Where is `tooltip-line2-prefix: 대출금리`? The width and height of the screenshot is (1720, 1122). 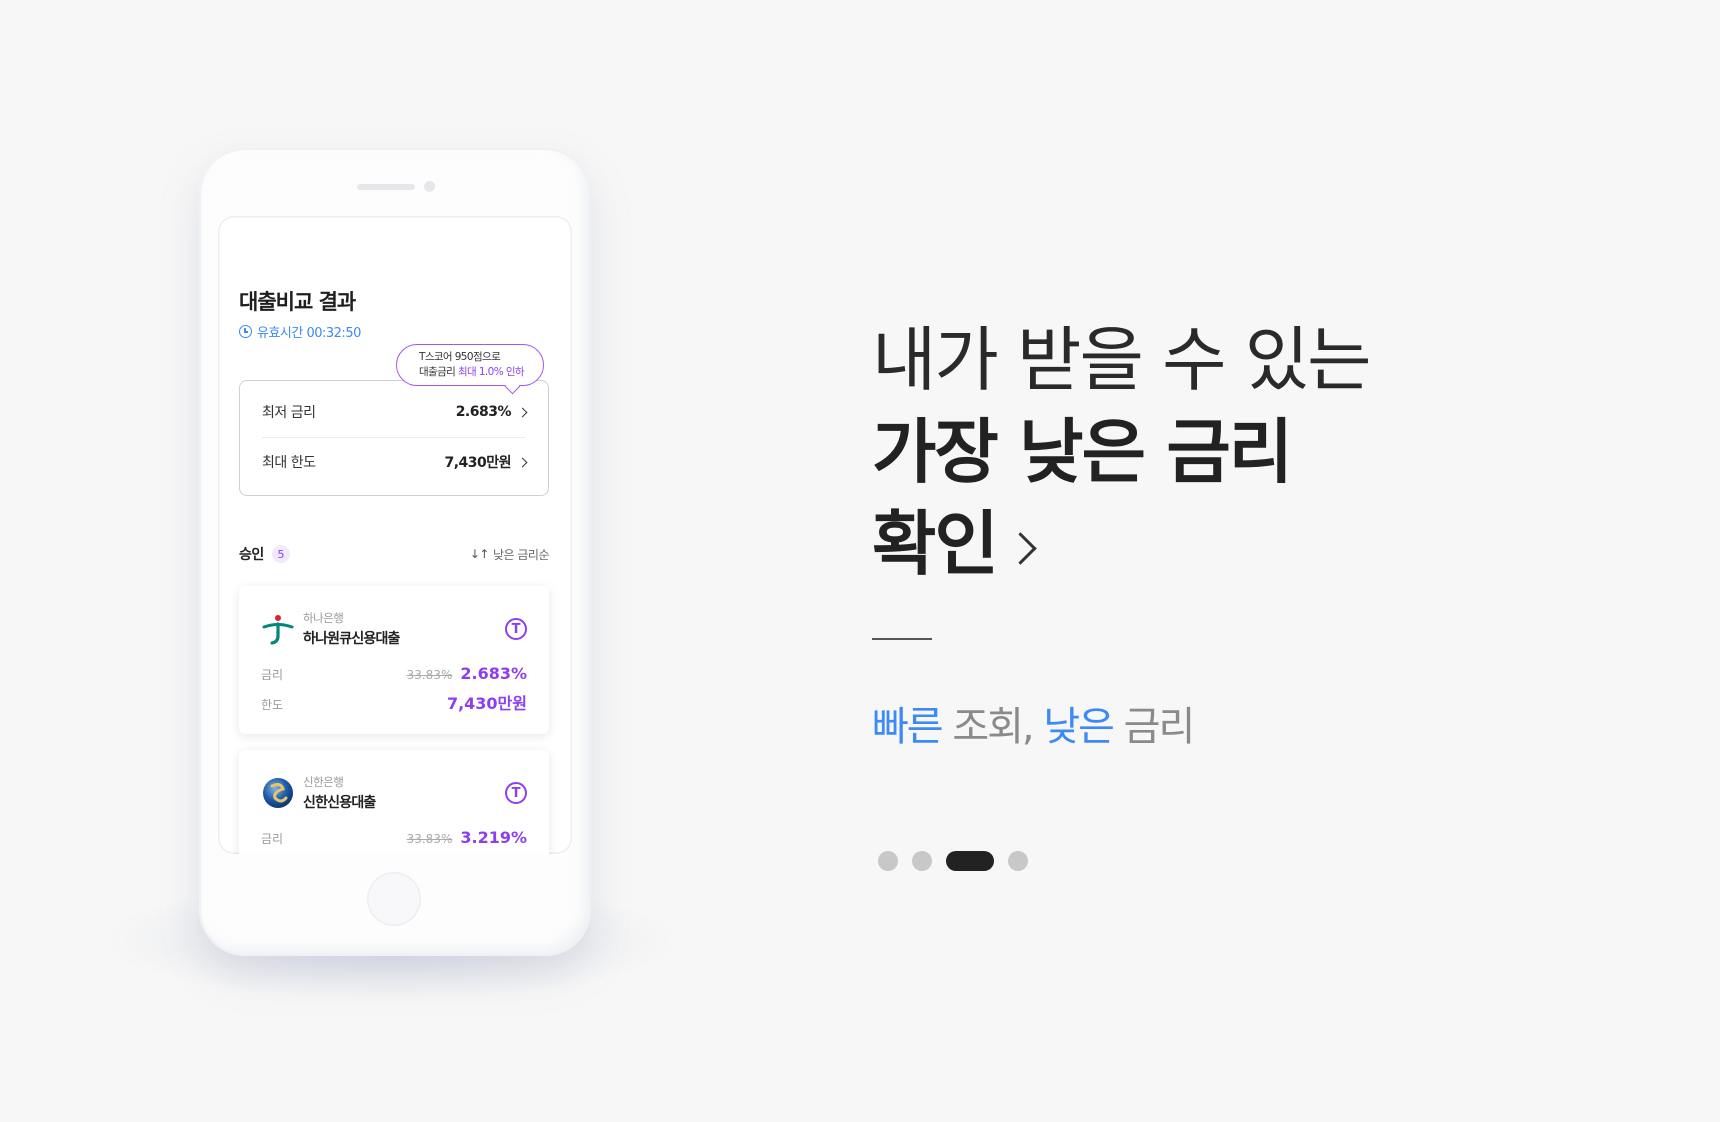
tooltip-line2-prefix: 대출금리 is located at coordinates (438, 372).